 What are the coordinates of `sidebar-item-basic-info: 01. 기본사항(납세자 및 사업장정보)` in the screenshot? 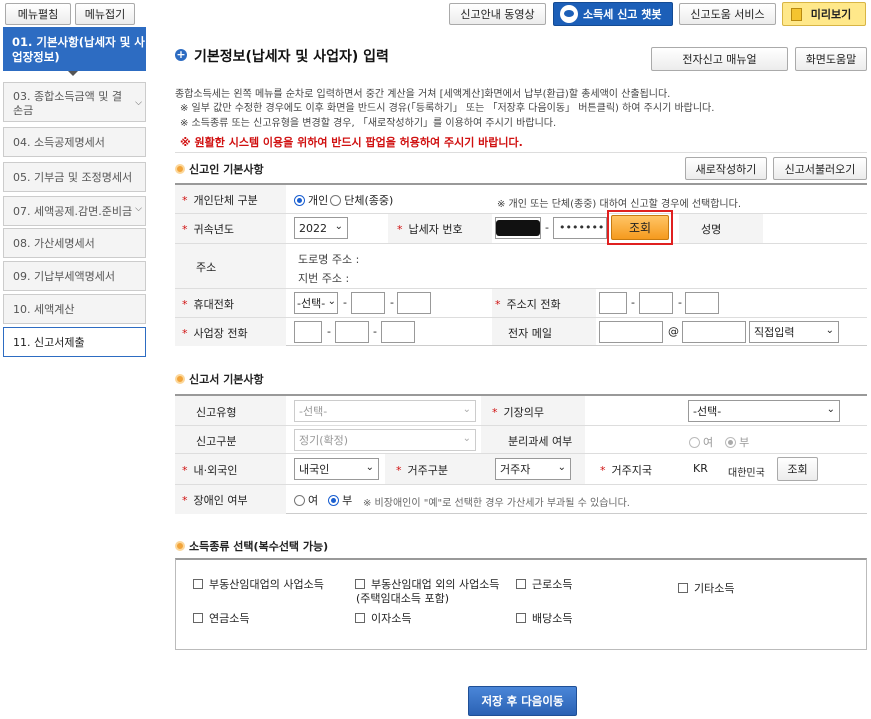 It's located at (74, 49).